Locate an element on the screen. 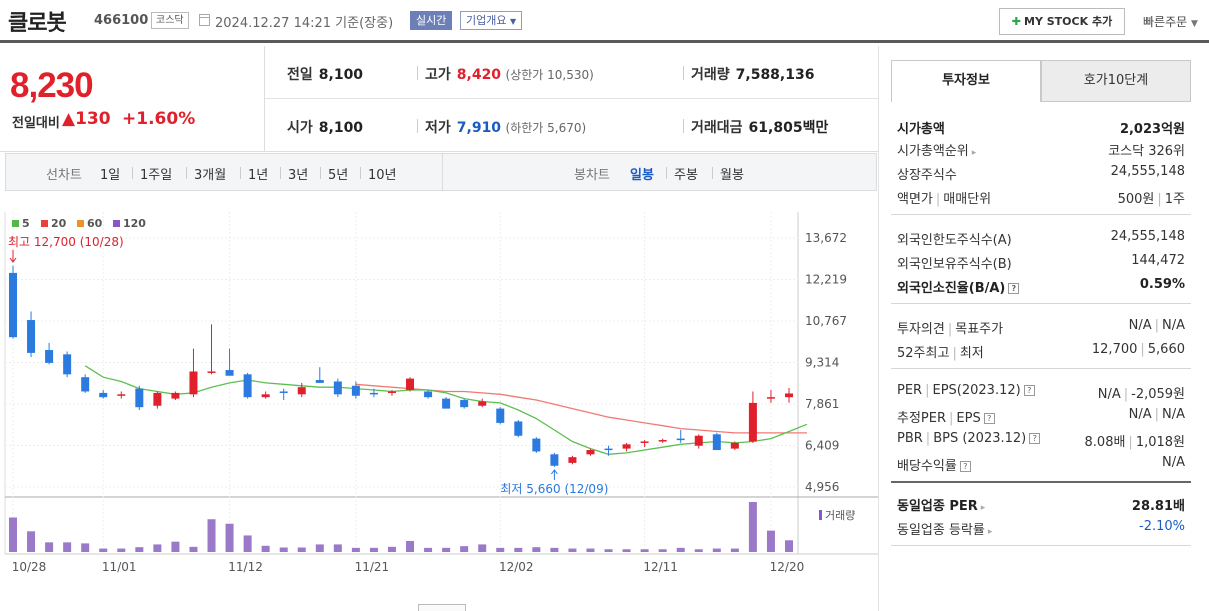 This screenshot has height=611, width=1209. period-1y: 1년 is located at coordinates (258, 173).